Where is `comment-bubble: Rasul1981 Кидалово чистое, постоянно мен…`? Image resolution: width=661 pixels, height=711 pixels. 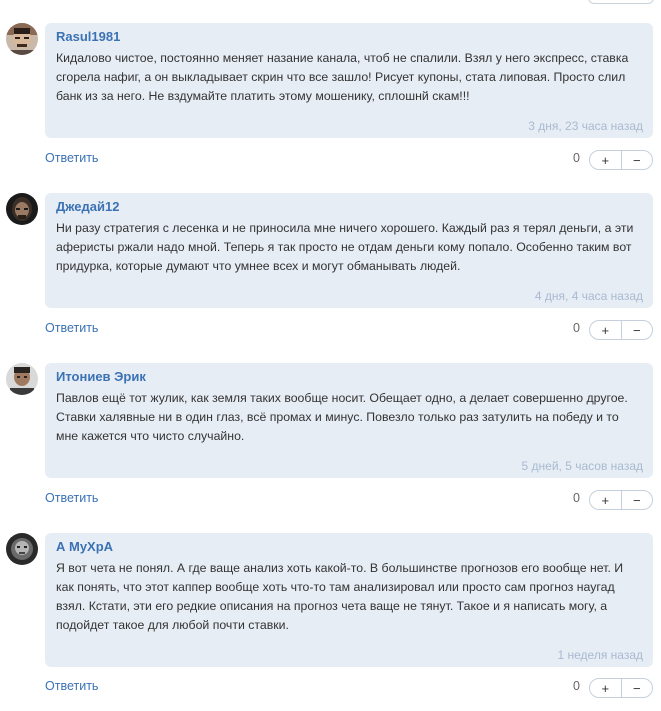 comment-bubble: Rasul1981 Кидалово чистое, постоянно мен… is located at coordinates (349, 80).